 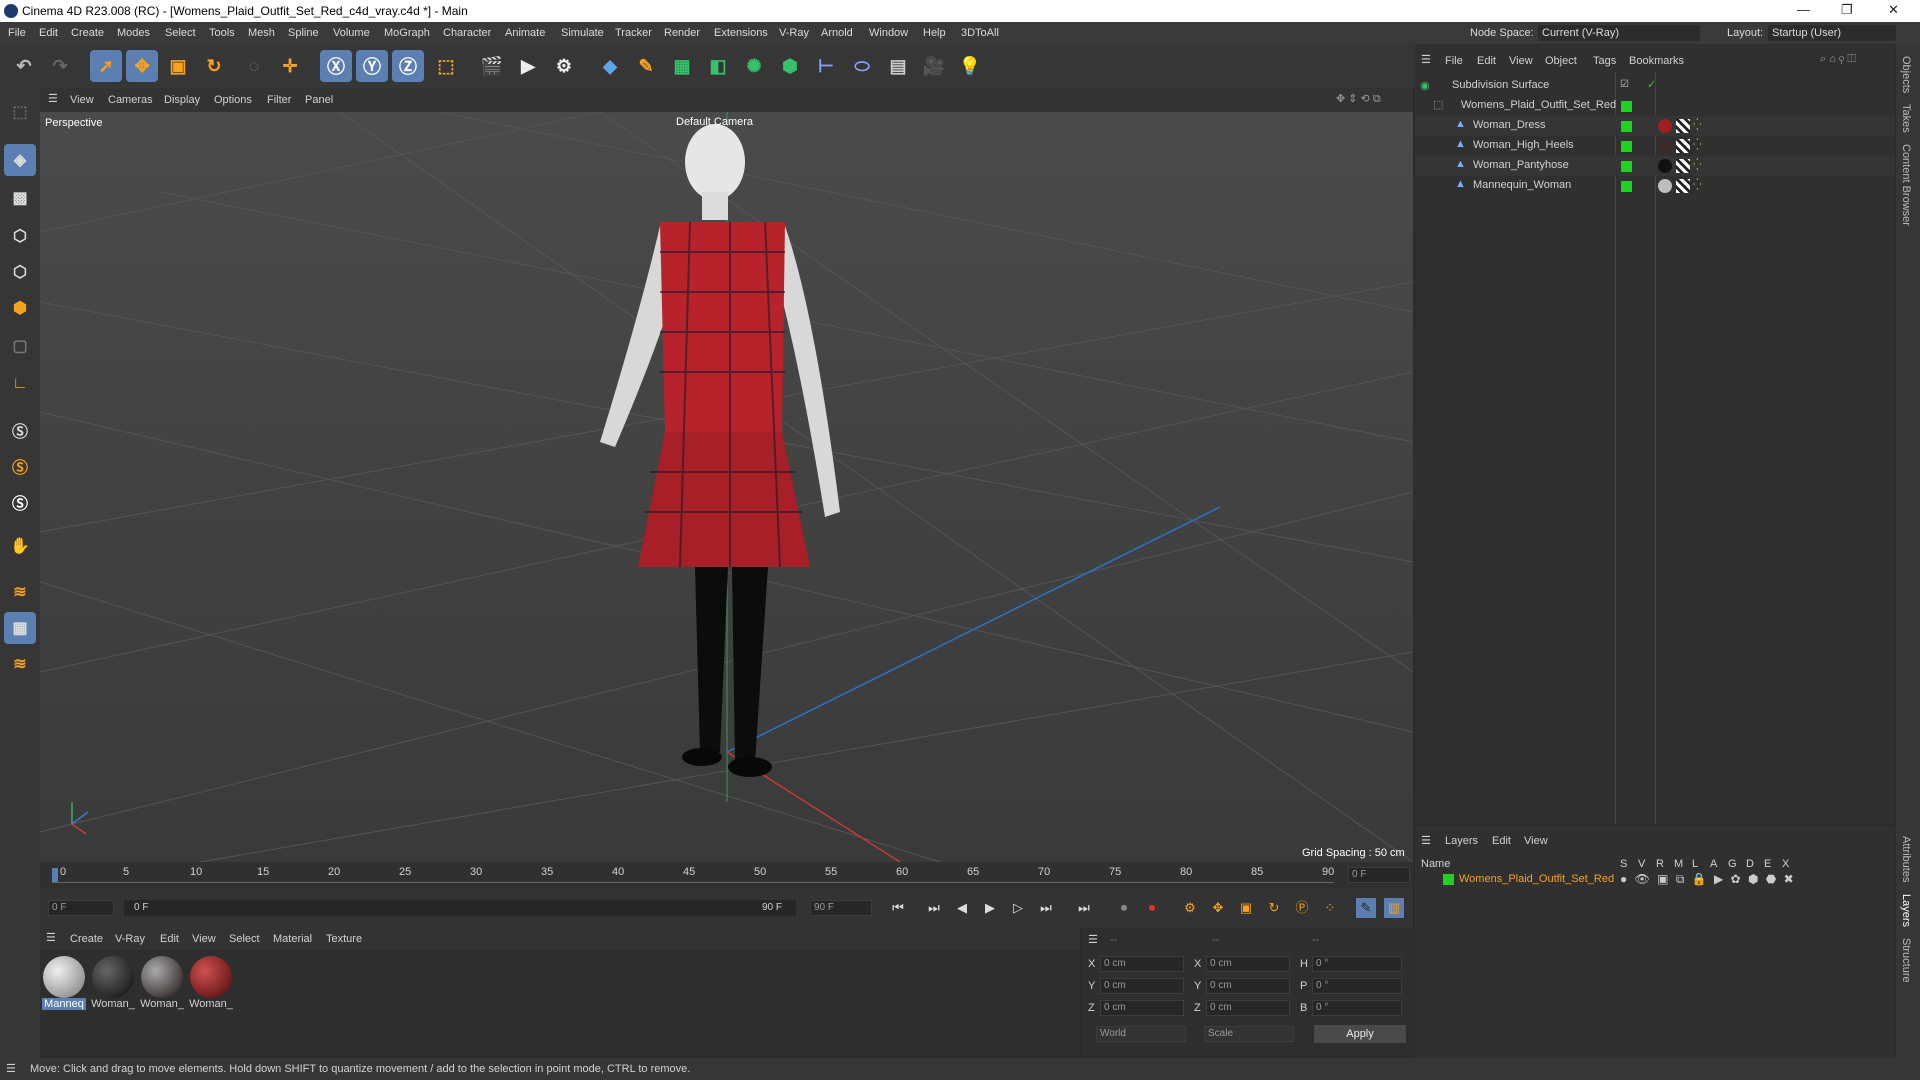 I want to click on status-hamburger-icon: ☰, so click(x=11, y=1068).